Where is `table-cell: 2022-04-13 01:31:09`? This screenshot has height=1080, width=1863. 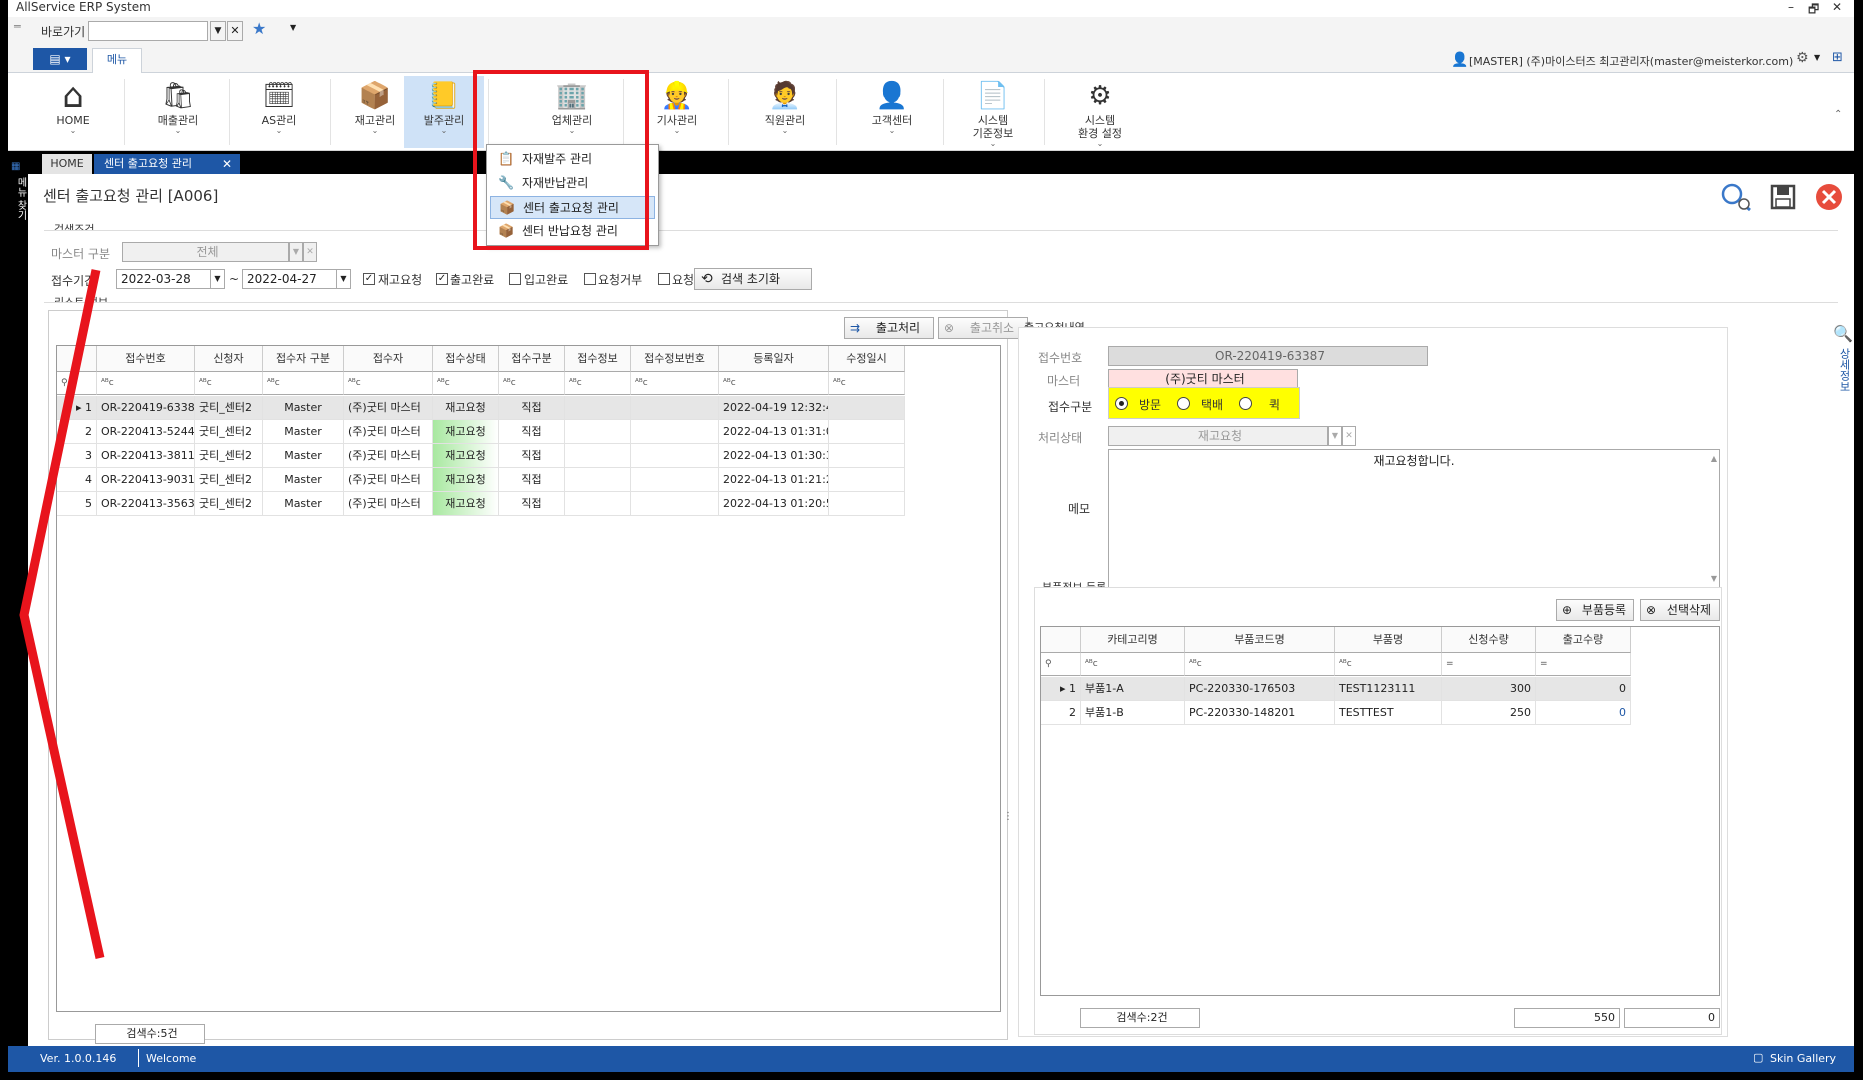 table-cell: 2022-04-13 01:31:09 is located at coordinates (774, 432).